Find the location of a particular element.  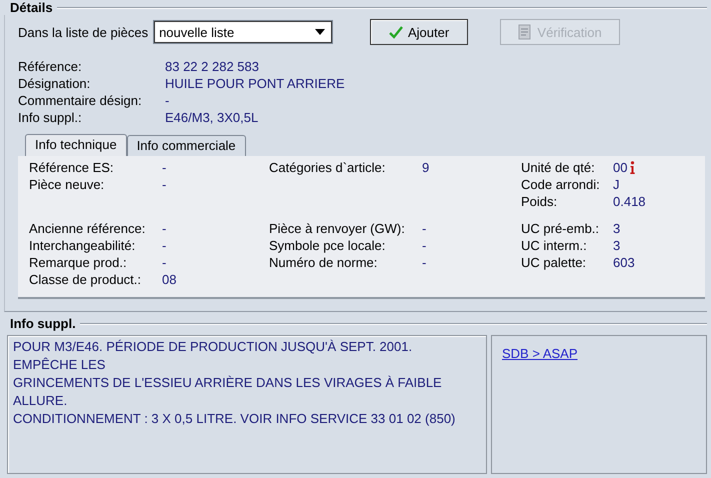

field-label: Code arrondi: is located at coordinates (561, 184).